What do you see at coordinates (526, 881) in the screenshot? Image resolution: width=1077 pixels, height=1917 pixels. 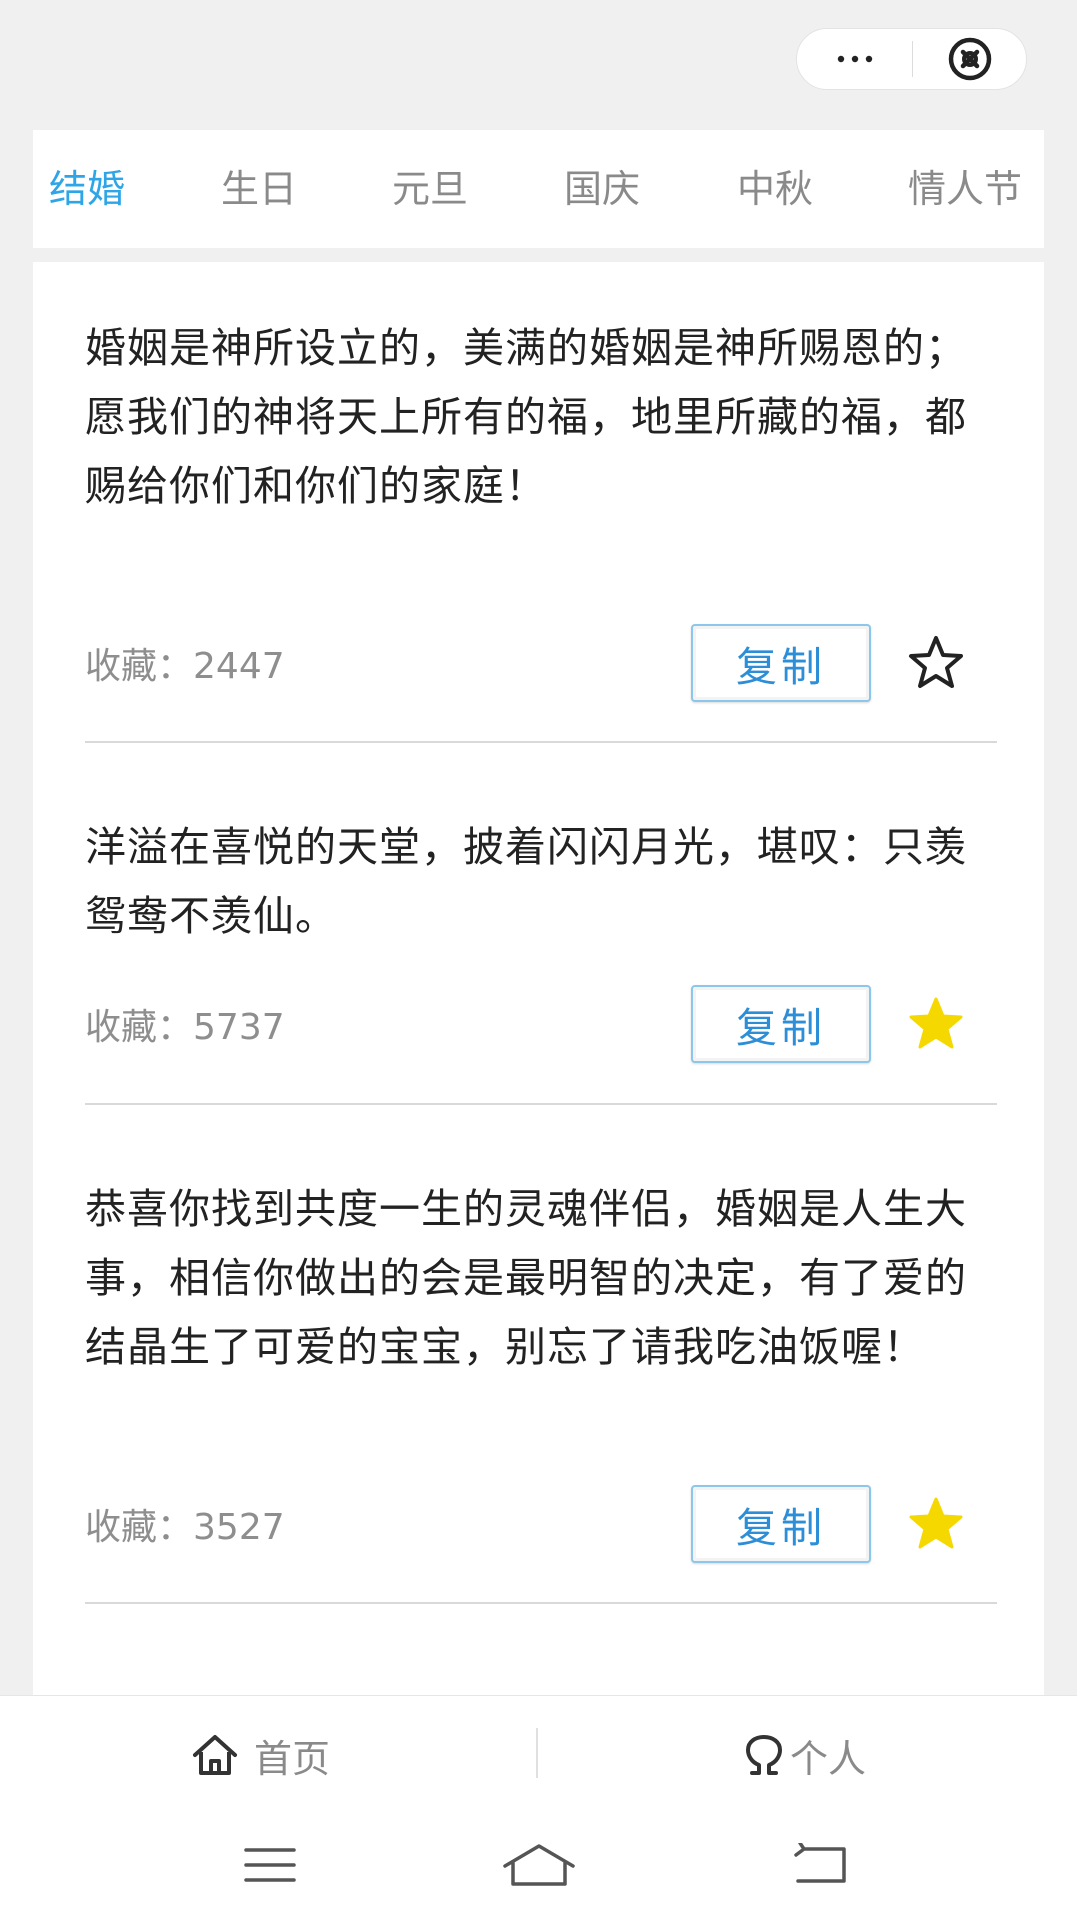 I see `greeting-text: 洋溢在喜悦的天堂，披着闪闪月光，堪叹：只羡鸳鸯不羡仙。` at bounding box center [526, 881].